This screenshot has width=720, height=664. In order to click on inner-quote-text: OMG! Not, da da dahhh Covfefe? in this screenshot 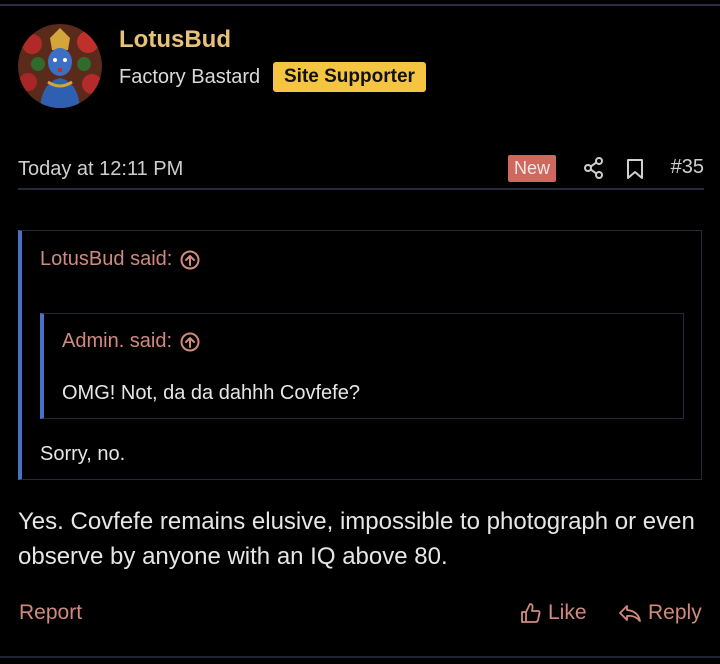, I will do `click(211, 393)`.